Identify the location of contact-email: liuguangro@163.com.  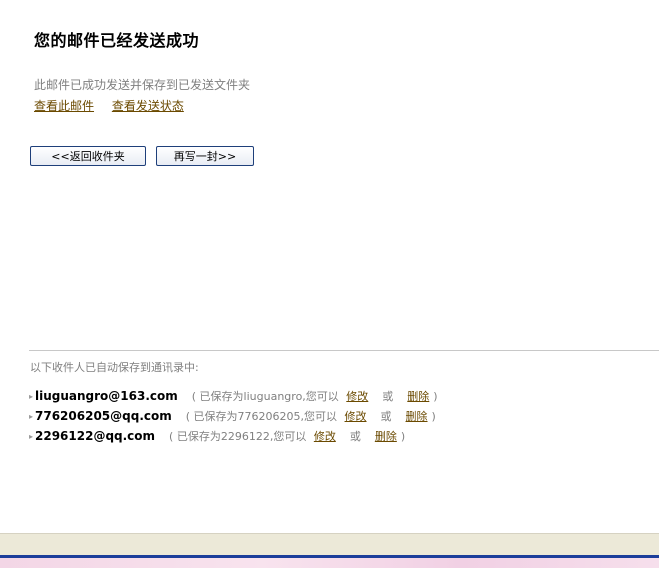
(106, 396).